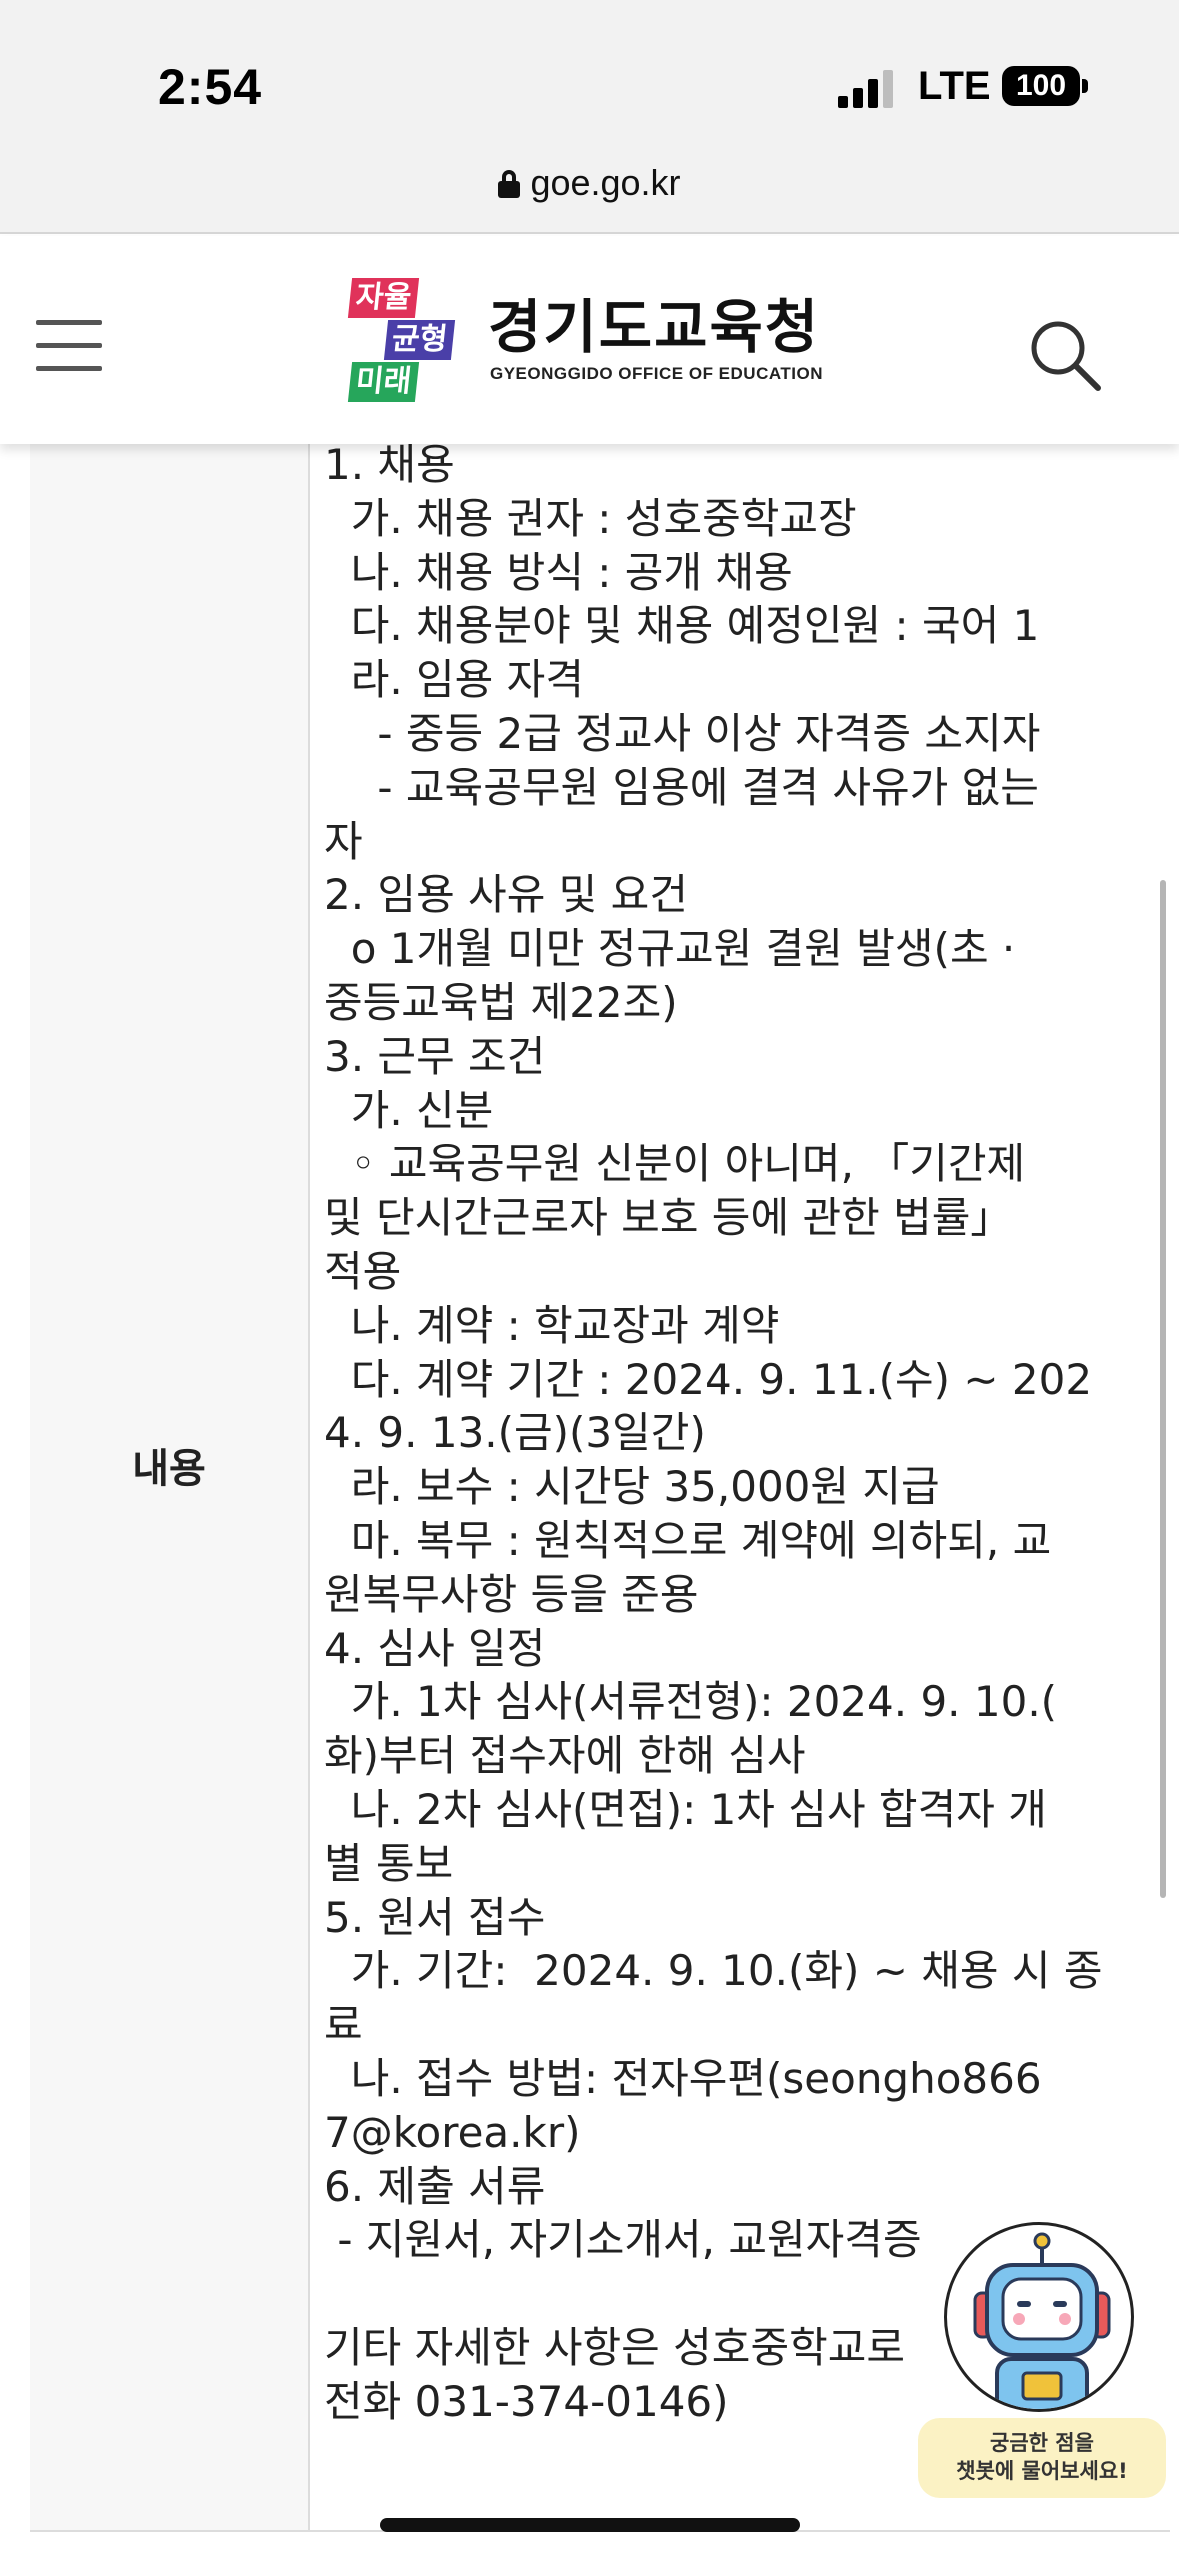  Describe the element at coordinates (590, 2525) in the screenshot. I see `home-indicator` at that location.